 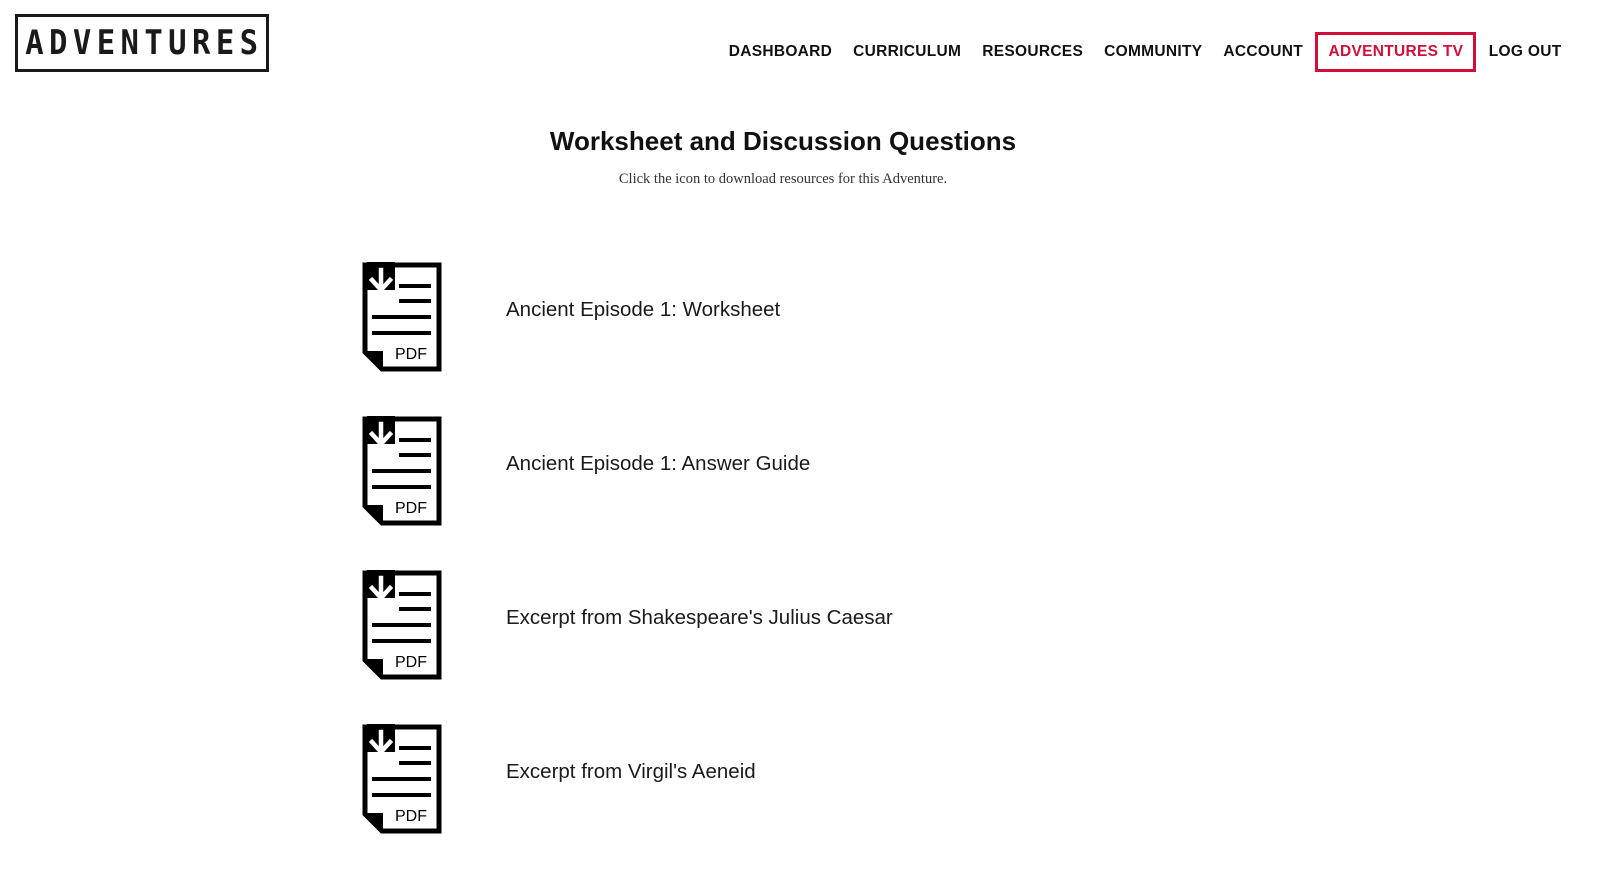 I want to click on resource-label: Ancient Episode 1: Worksheet, so click(x=643, y=310).